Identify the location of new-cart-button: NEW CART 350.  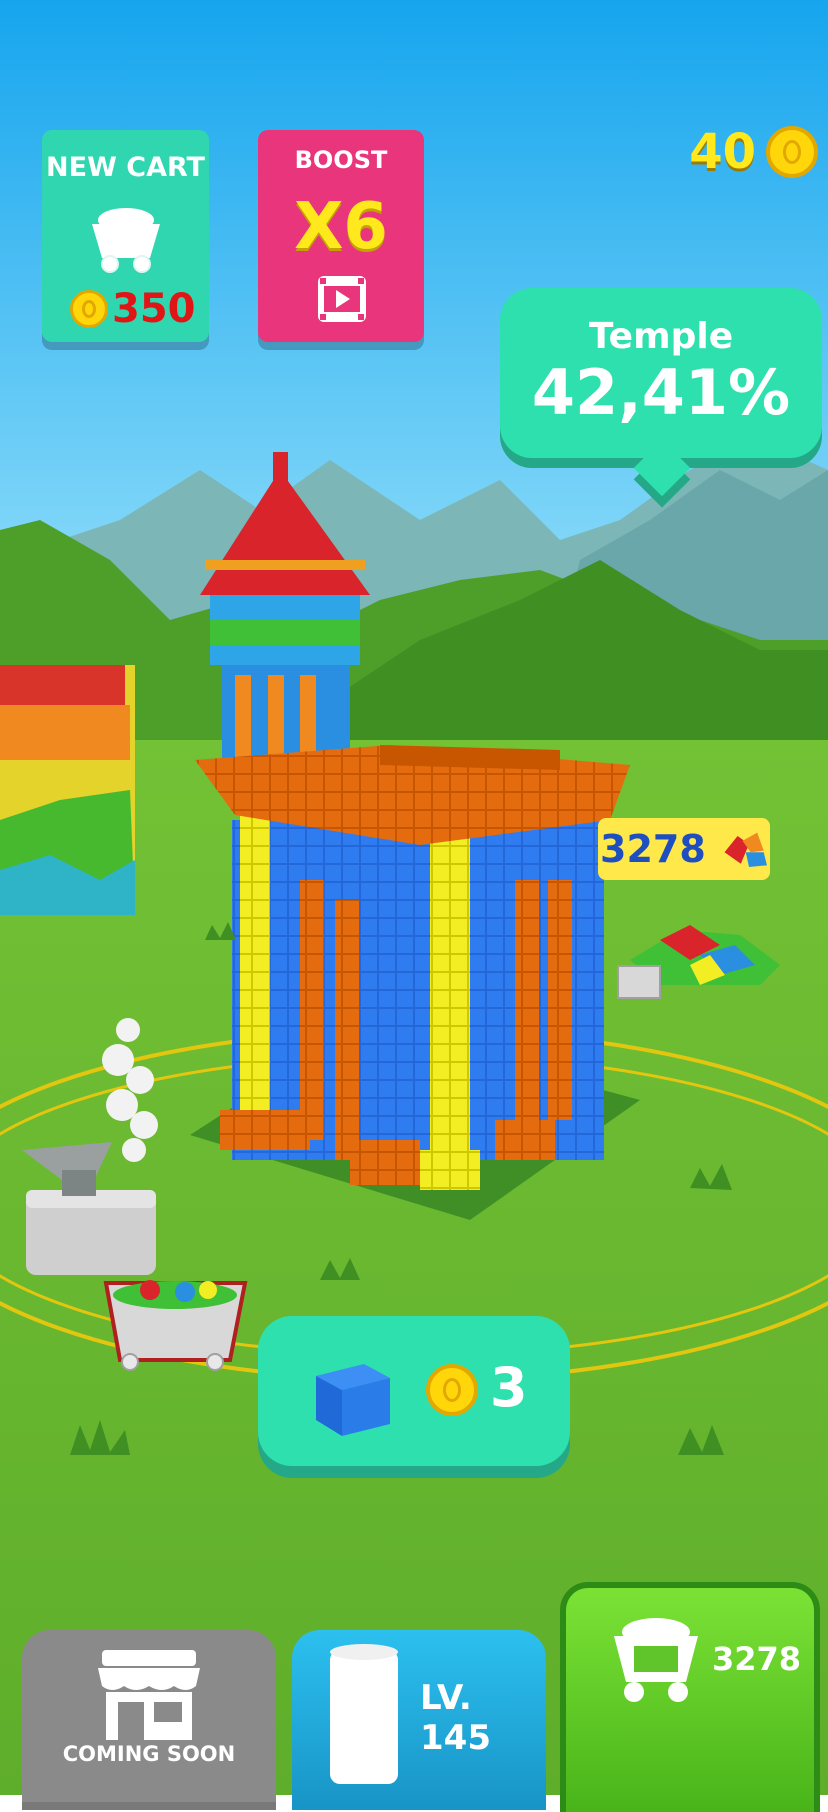
(125, 236).